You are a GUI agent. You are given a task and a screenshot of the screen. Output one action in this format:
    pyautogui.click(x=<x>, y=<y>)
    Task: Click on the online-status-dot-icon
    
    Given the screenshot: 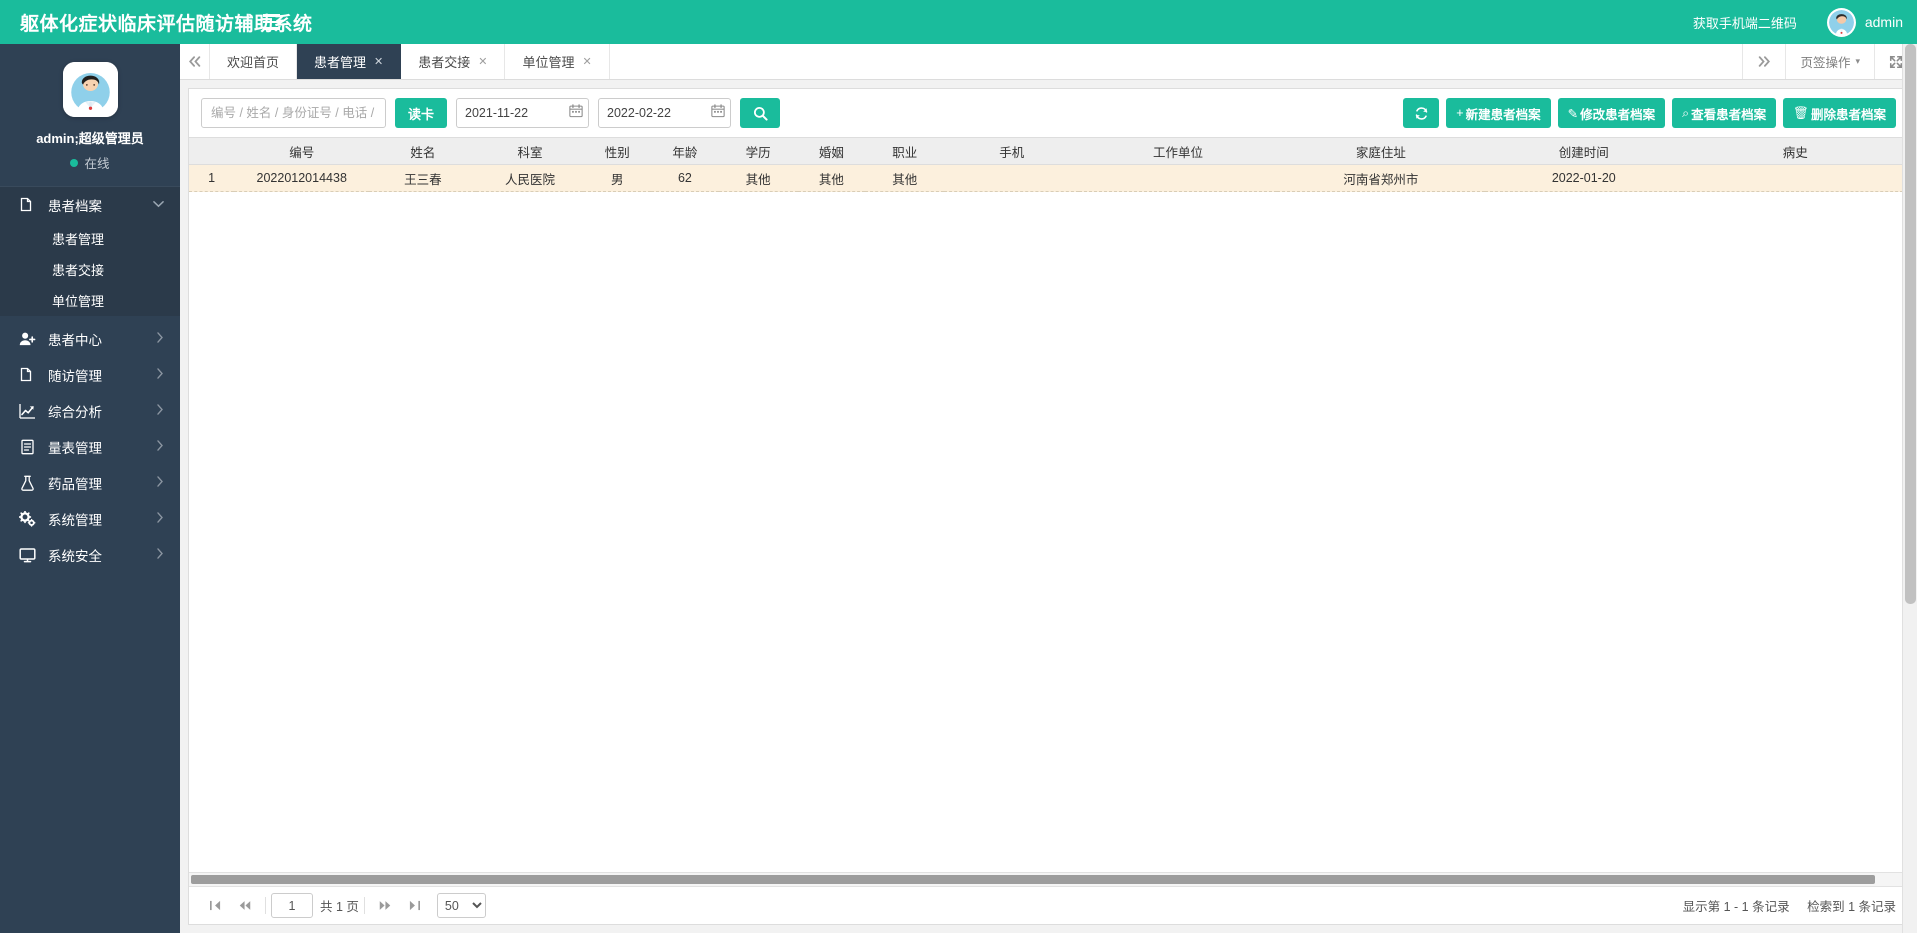 What is the action you would take?
    pyautogui.click(x=74, y=162)
    